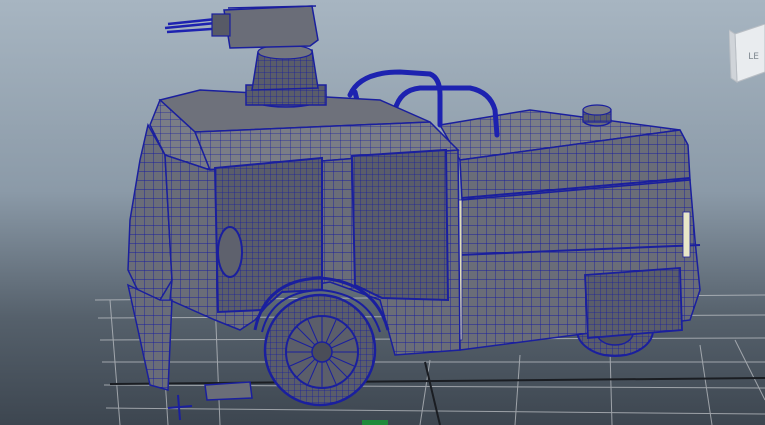  I want to click on viewcube, so click(747, 54).